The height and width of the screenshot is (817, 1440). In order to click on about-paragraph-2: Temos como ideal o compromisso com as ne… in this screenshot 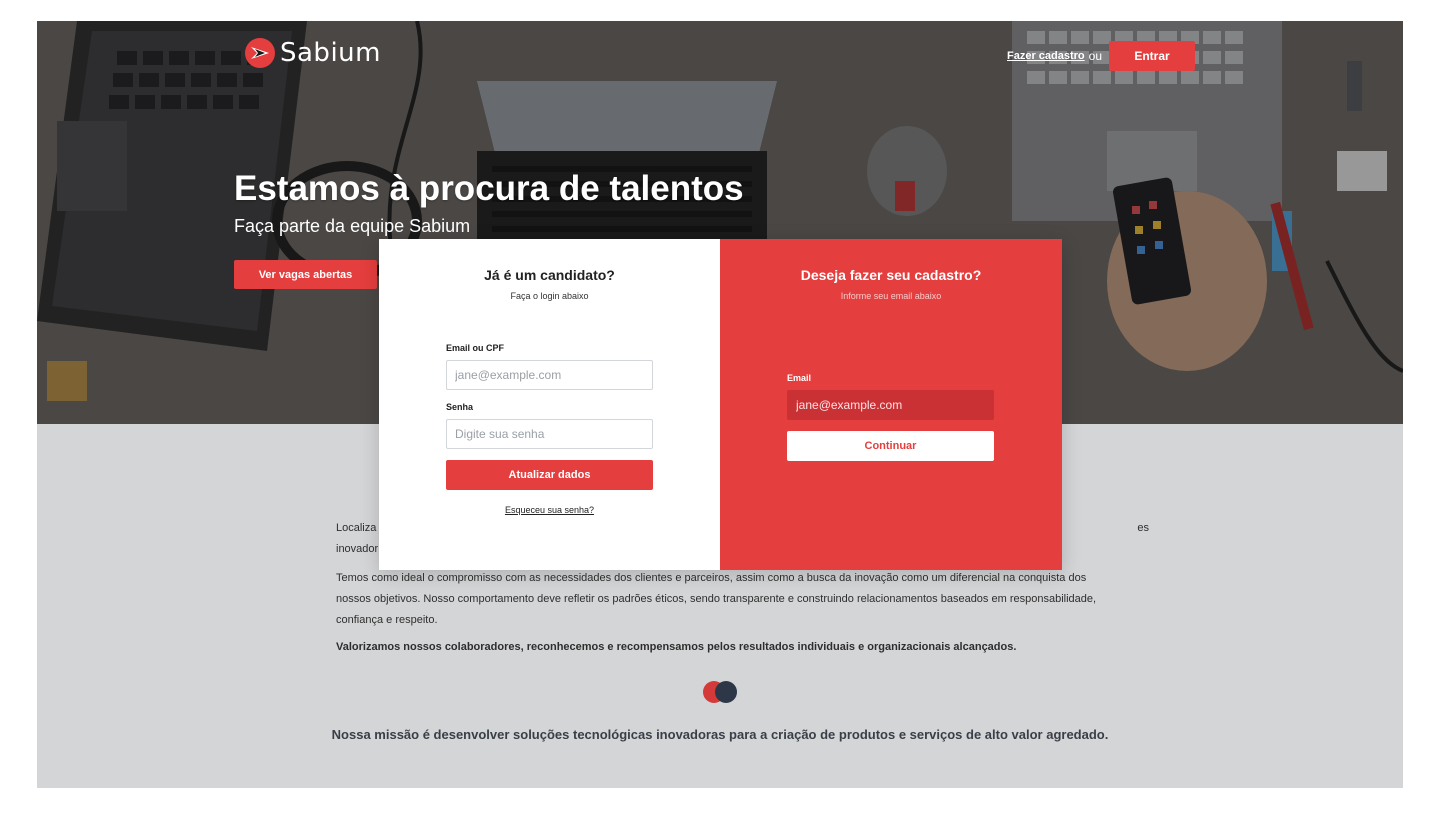, I will do `click(716, 599)`.